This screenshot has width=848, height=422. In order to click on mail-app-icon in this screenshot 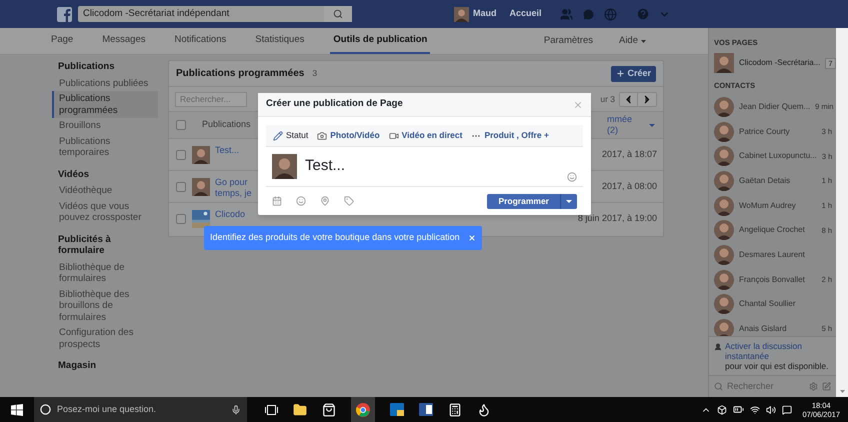, I will do `click(397, 409)`.